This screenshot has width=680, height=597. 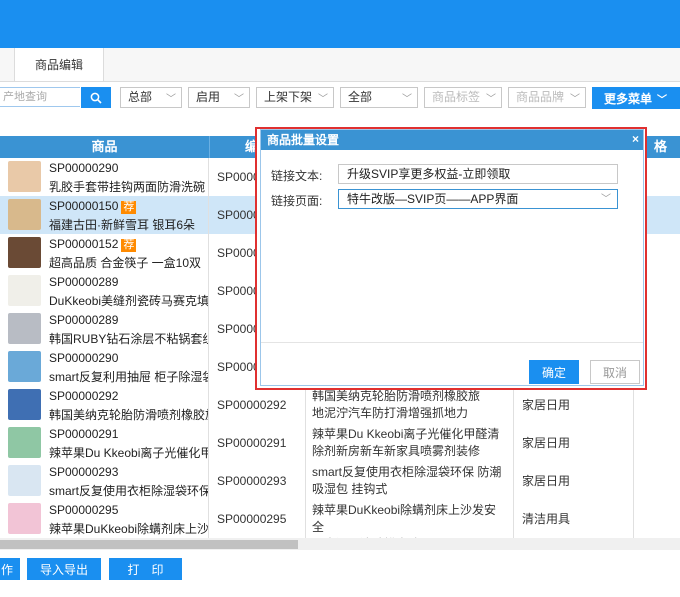 I want to click on tab-product-edit: 商品编辑, so click(x=59, y=64).